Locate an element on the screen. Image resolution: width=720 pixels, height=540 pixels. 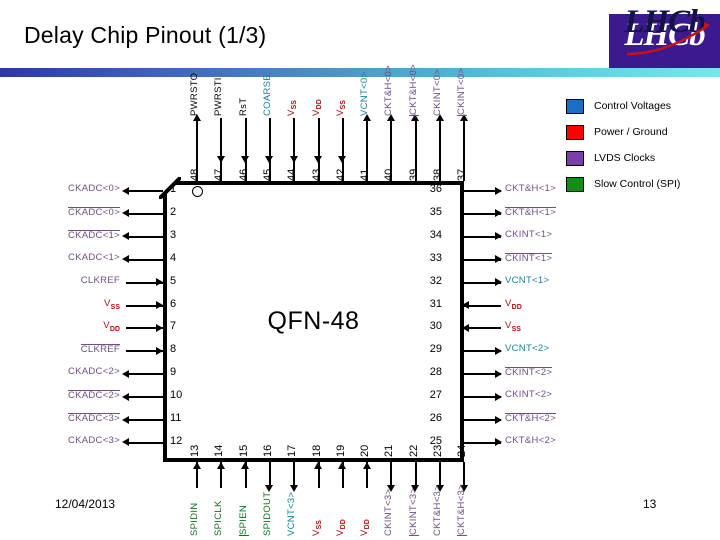
pin-label-48: PWRSTO is located at coordinates (194, 94).